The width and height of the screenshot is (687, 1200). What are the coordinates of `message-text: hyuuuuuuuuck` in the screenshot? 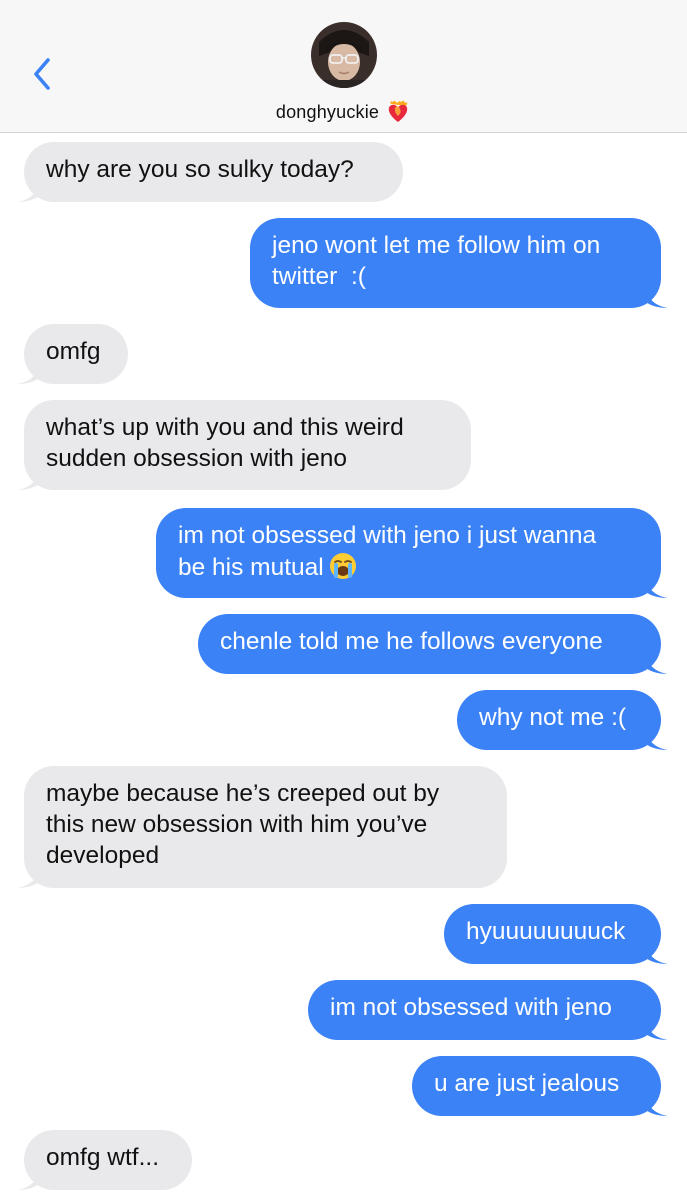 It's located at (546, 931).